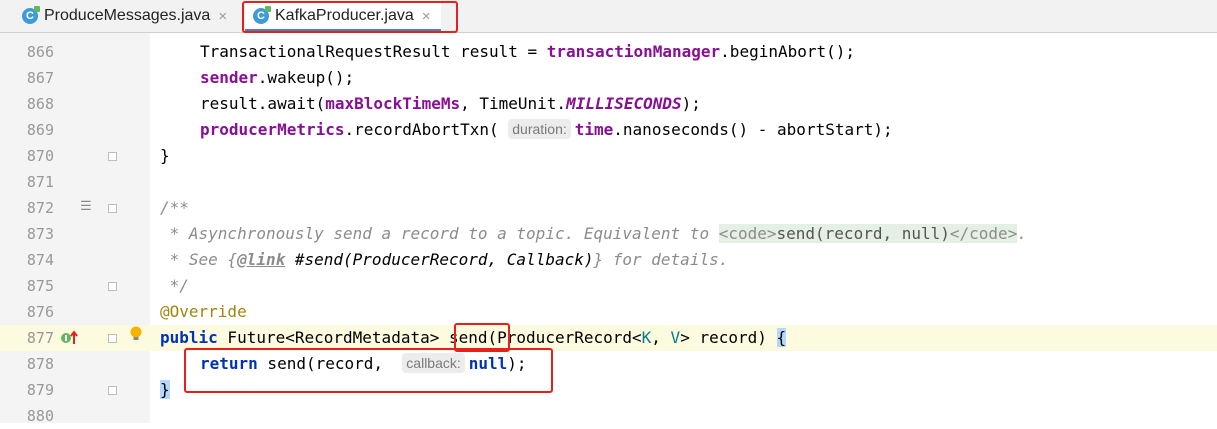 This screenshot has width=1217, height=429. What do you see at coordinates (728, 337) in the screenshot?
I see `code-text: > record)` at bounding box center [728, 337].